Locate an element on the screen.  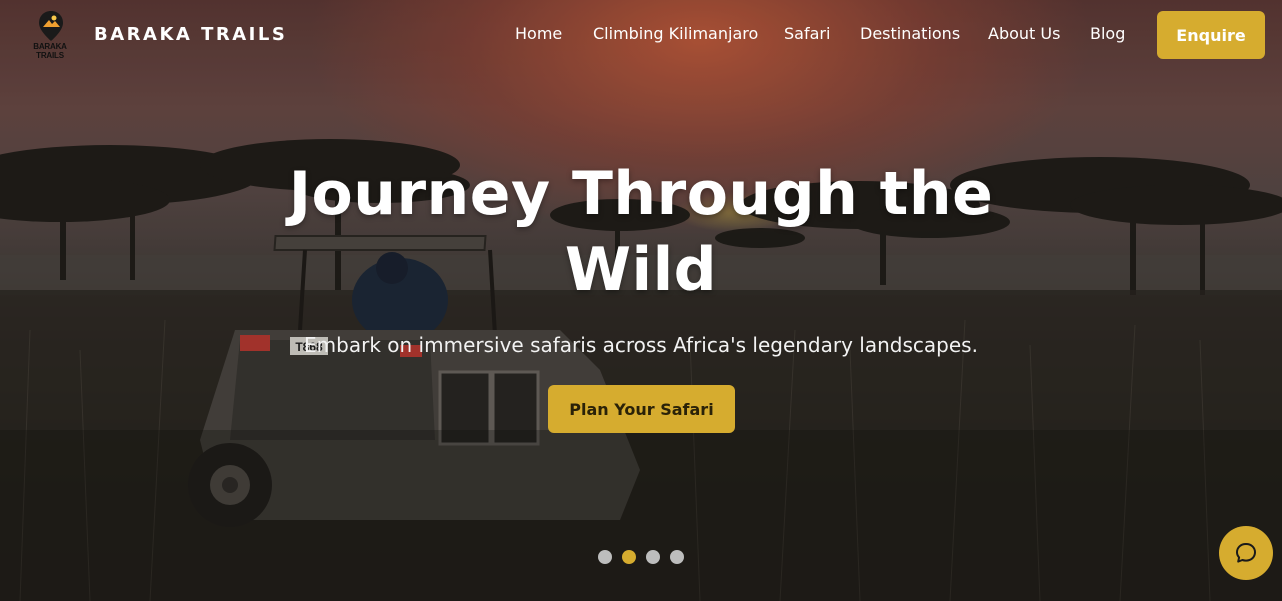
brand-name: BARAKA TRAILS is located at coordinates (190, 34).